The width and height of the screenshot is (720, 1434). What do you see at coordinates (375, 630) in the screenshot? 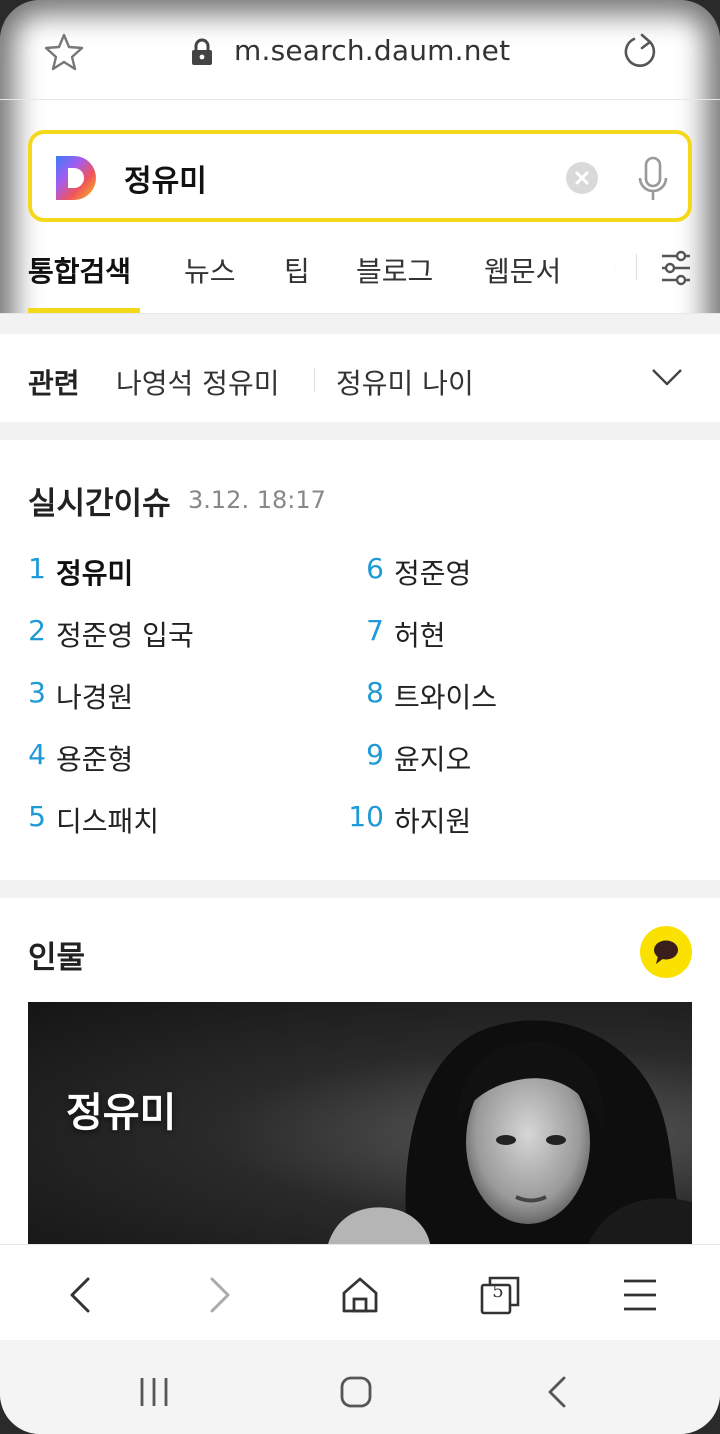
I see `rank-number: 7` at bounding box center [375, 630].